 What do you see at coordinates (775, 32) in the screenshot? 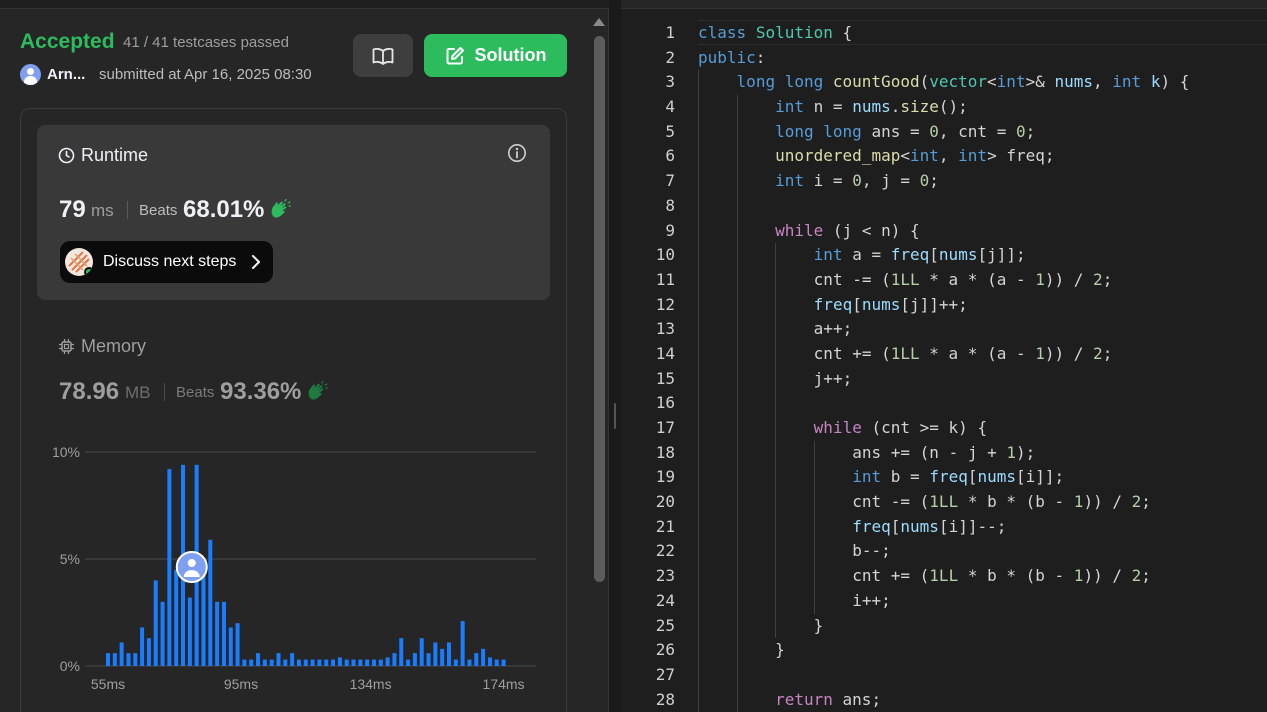
I see `code-text: class Solution {` at bounding box center [775, 32].